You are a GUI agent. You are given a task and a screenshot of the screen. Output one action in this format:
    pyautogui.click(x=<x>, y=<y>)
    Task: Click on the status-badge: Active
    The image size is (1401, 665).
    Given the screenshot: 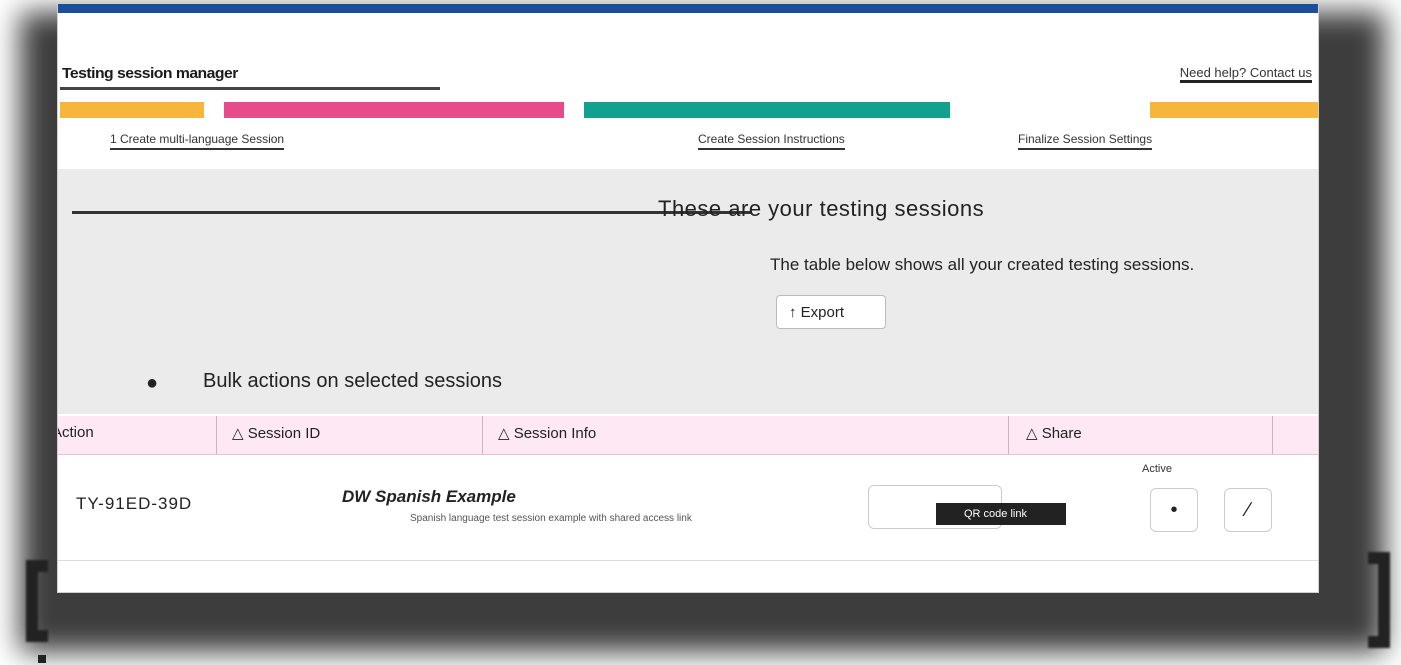 What is the action you would take?
    pyautogui.click(x=1157, y=469)
    